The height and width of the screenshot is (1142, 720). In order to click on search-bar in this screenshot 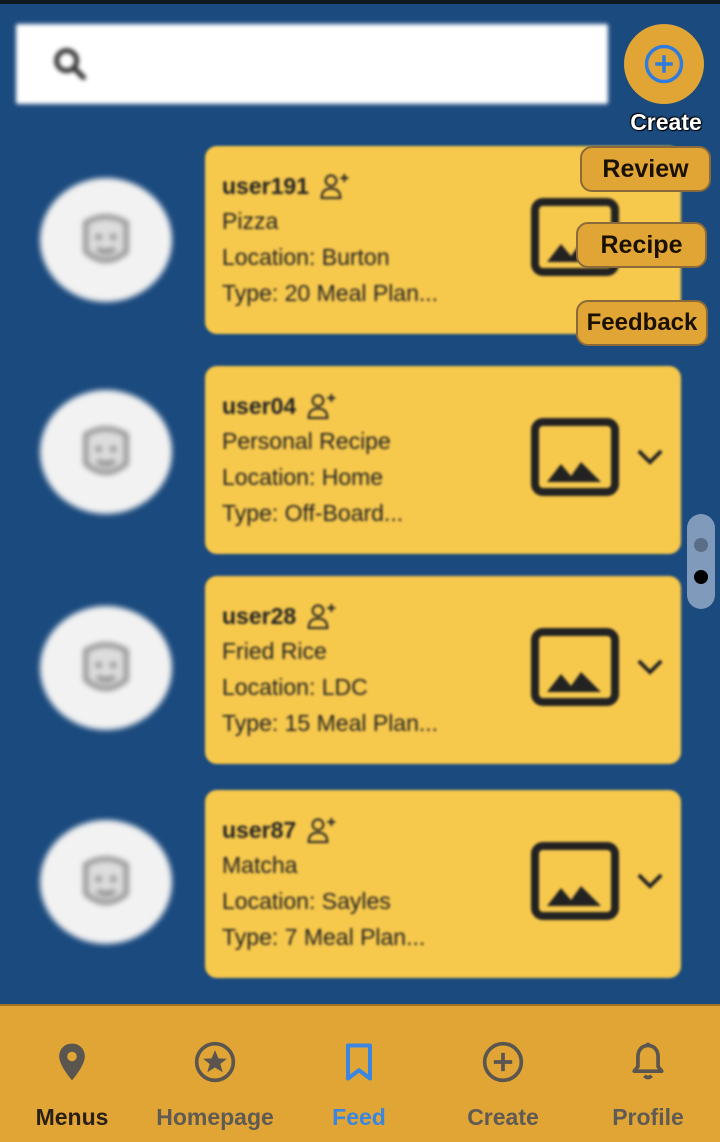, I will do `click(312, 64)`.